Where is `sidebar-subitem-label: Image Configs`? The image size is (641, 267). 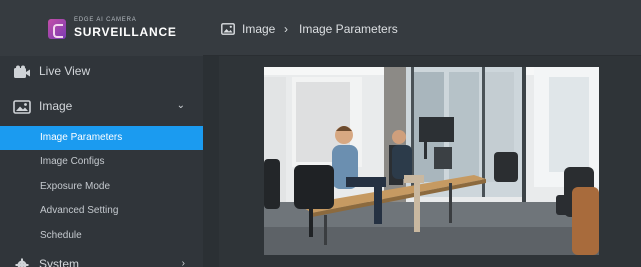
sidebar-subitem-label: Image Configs is located at coordinates (72, 161).